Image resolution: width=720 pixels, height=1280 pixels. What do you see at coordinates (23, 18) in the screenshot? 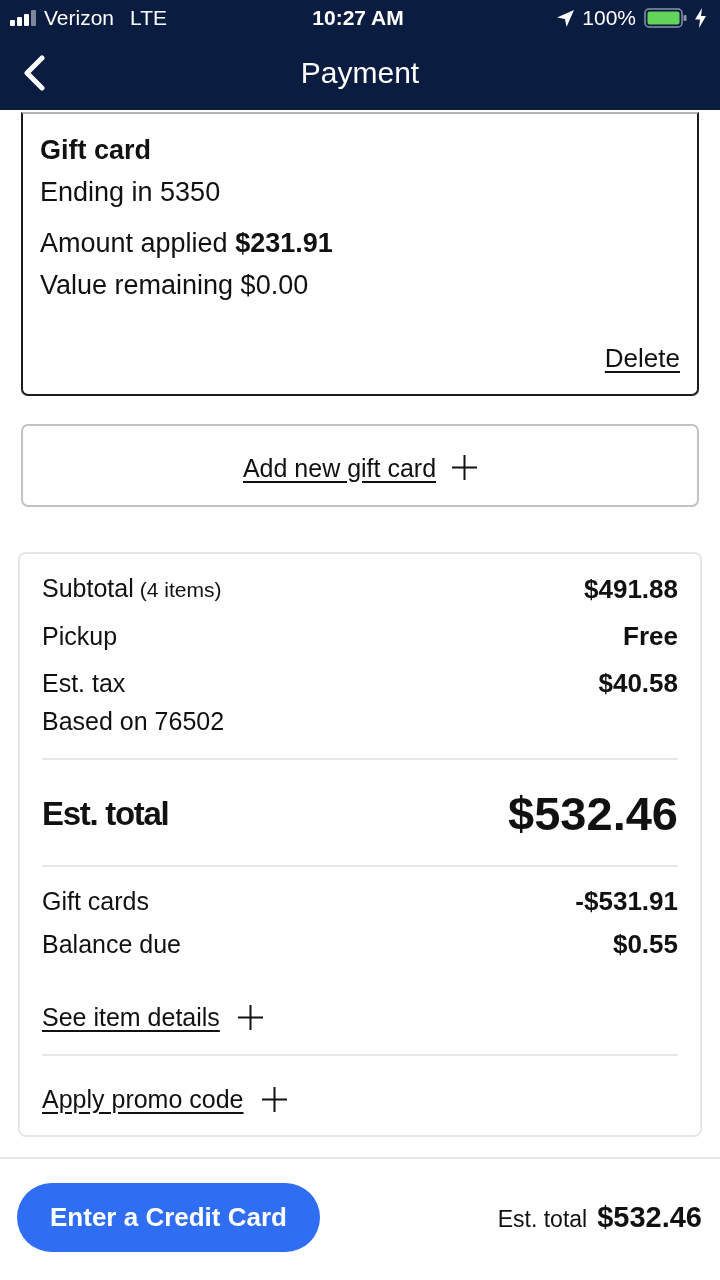
I see `signal-icon` at bounding box center [23, 18].